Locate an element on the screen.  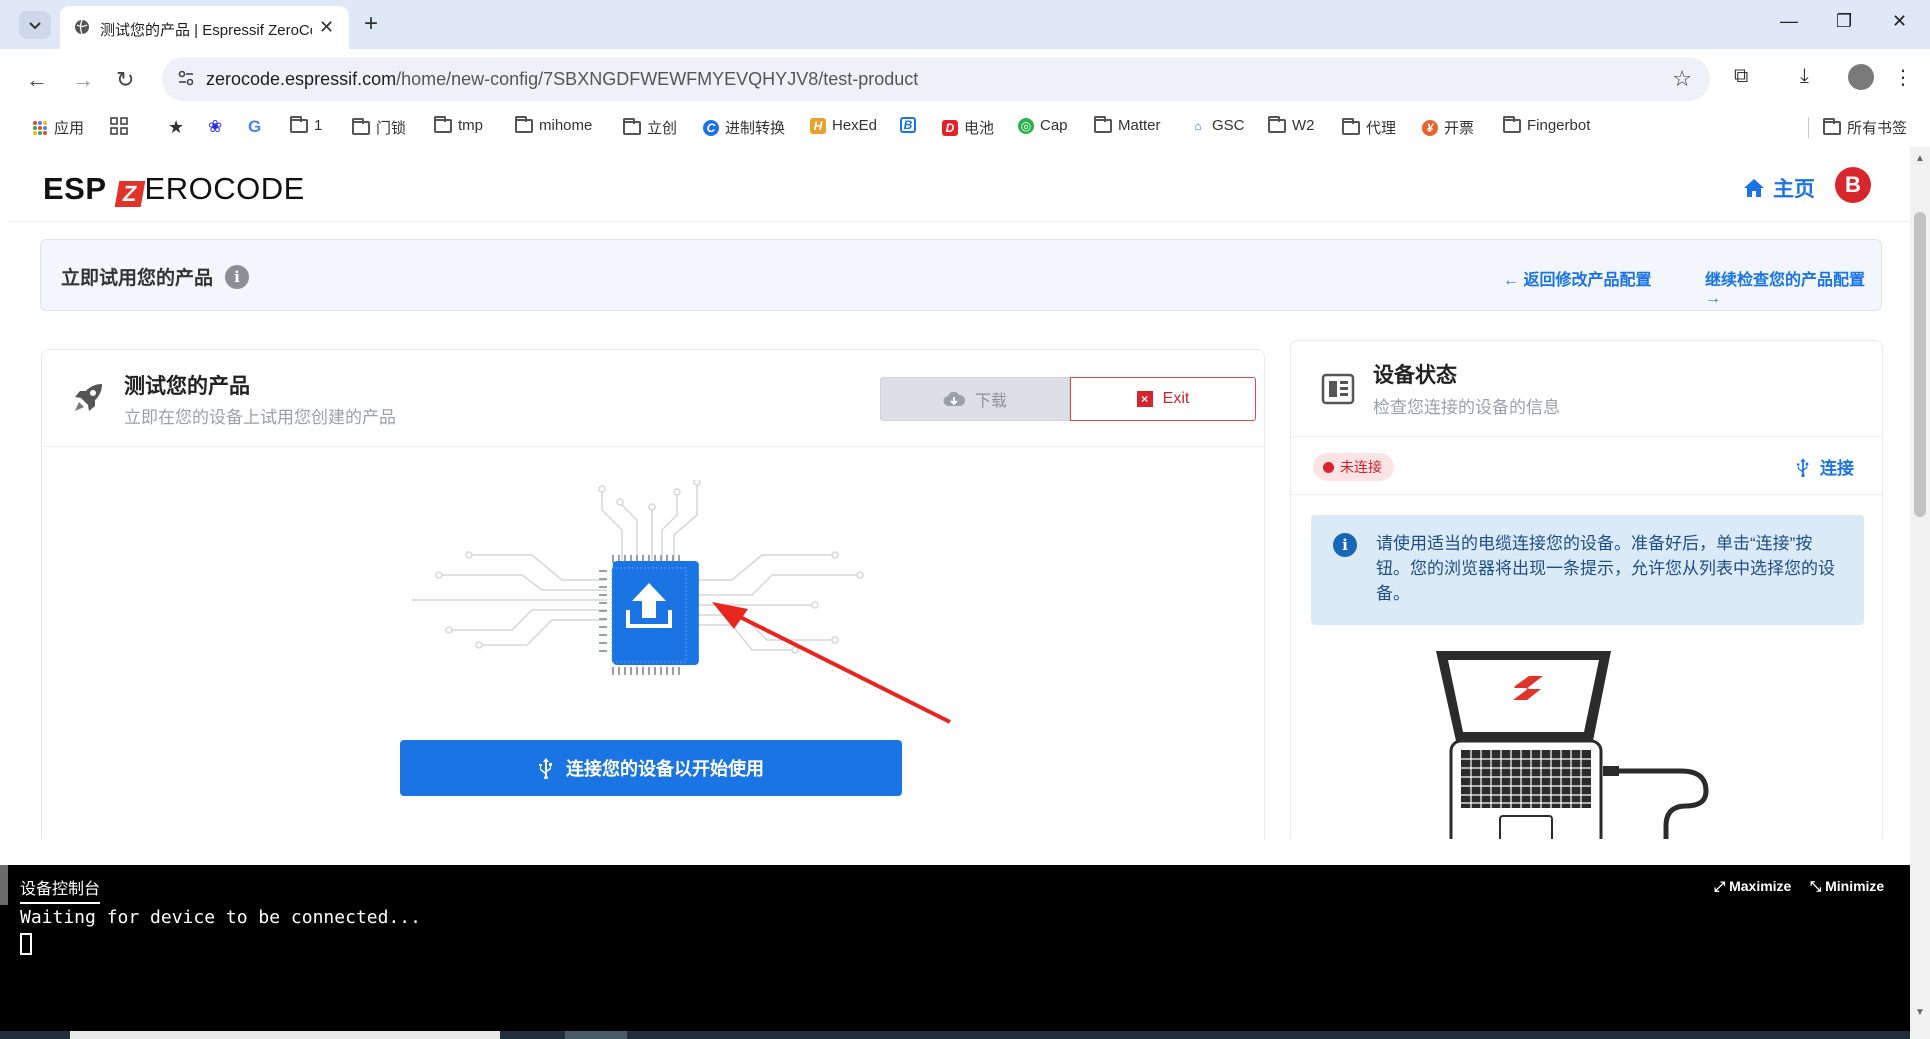
bookmark-folder-proxy: 代理 is located at coordinates (1369, 127).